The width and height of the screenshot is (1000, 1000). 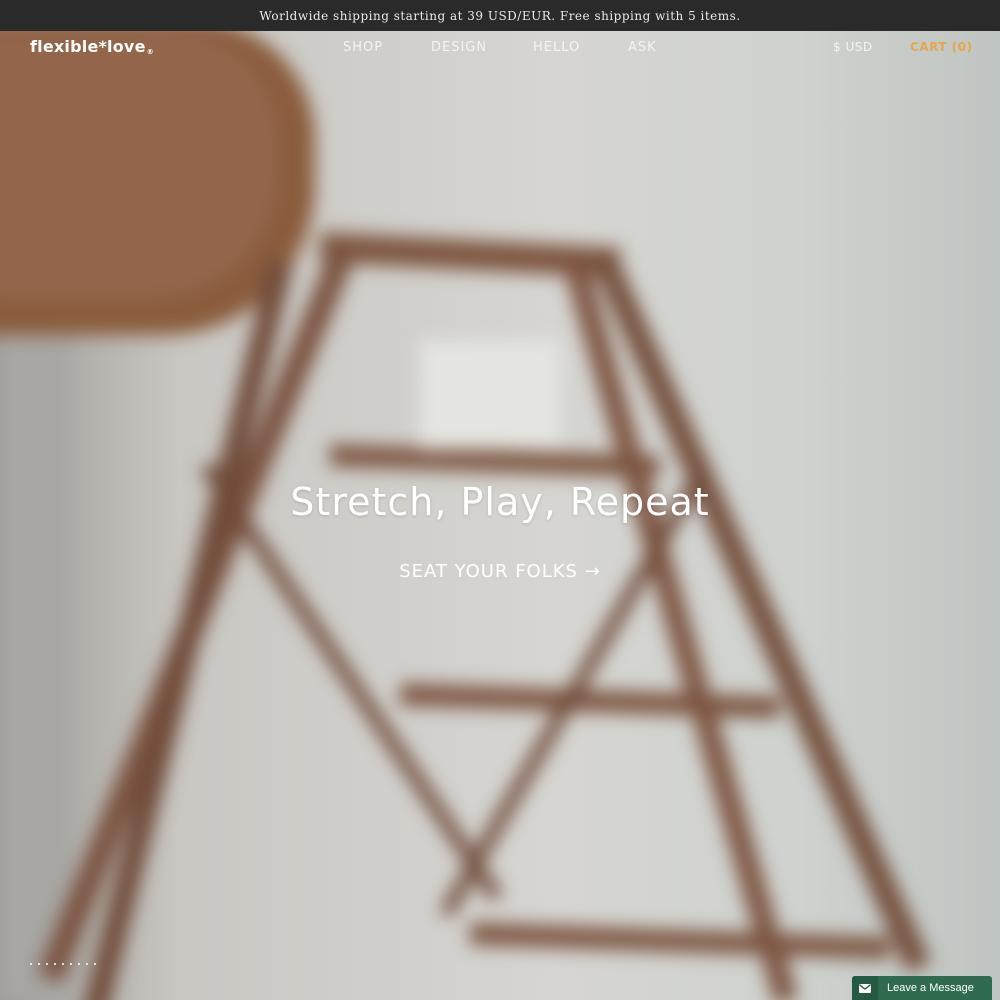 I want to click on nav-hello: HELLO, so click(x=556, y=47).